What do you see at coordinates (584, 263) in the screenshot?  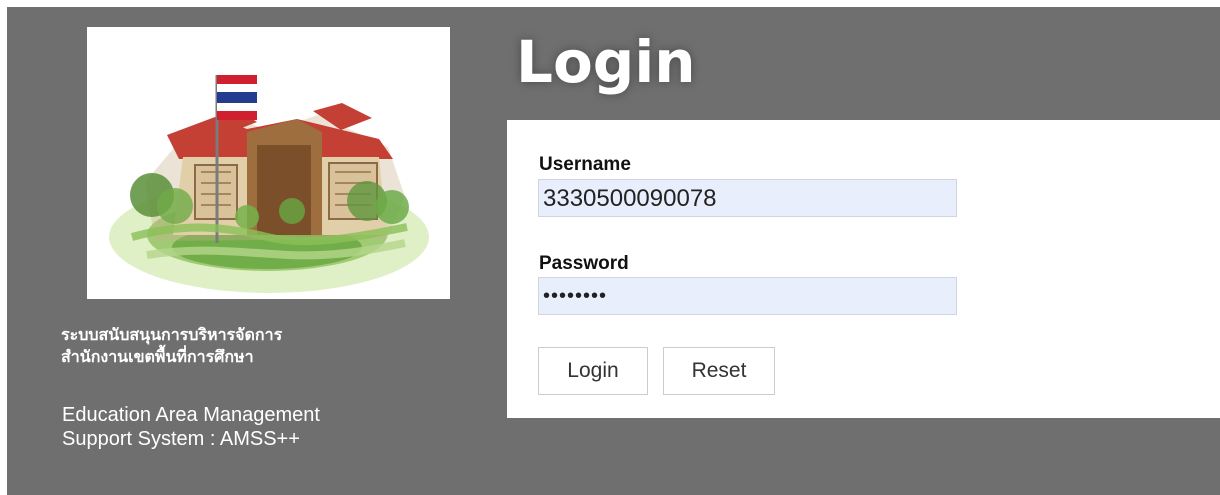 I see `password-label: Password` at bounding box center [584, 263].